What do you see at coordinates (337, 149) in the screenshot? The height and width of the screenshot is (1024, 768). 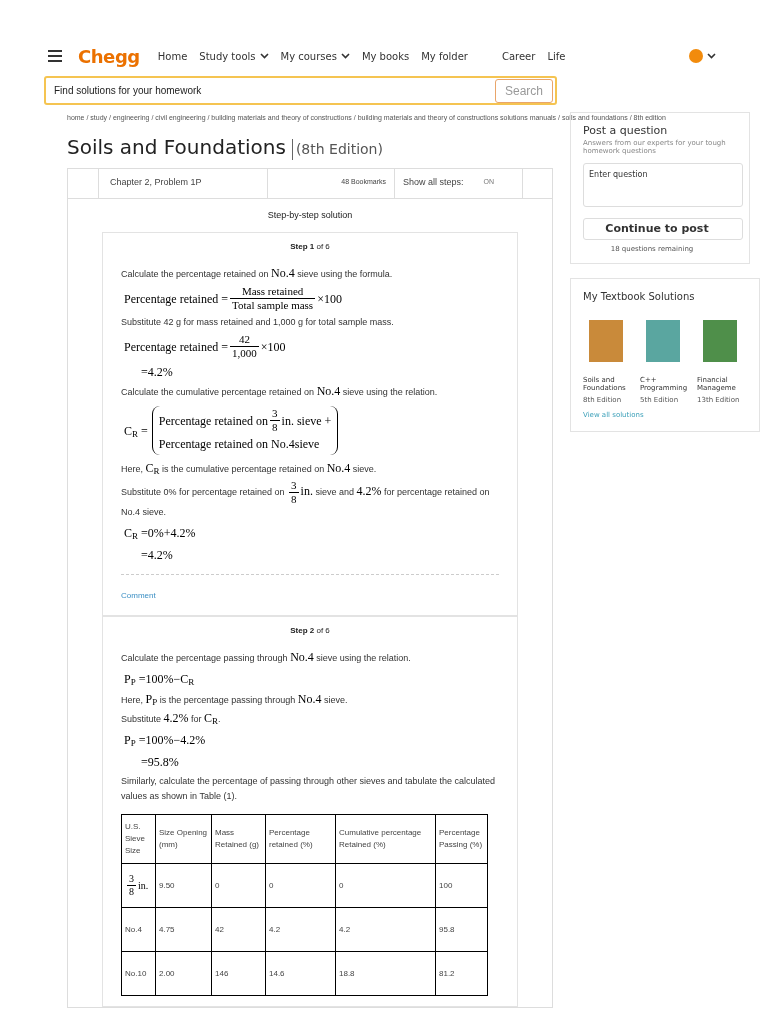 I see `book-edition: (8th Edition)` at bounding box center [337, 149].